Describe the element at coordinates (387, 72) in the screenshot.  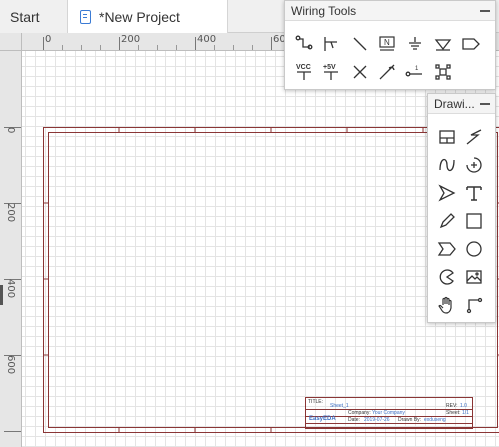
I see `voltage-probe-tool-icon` at that location.